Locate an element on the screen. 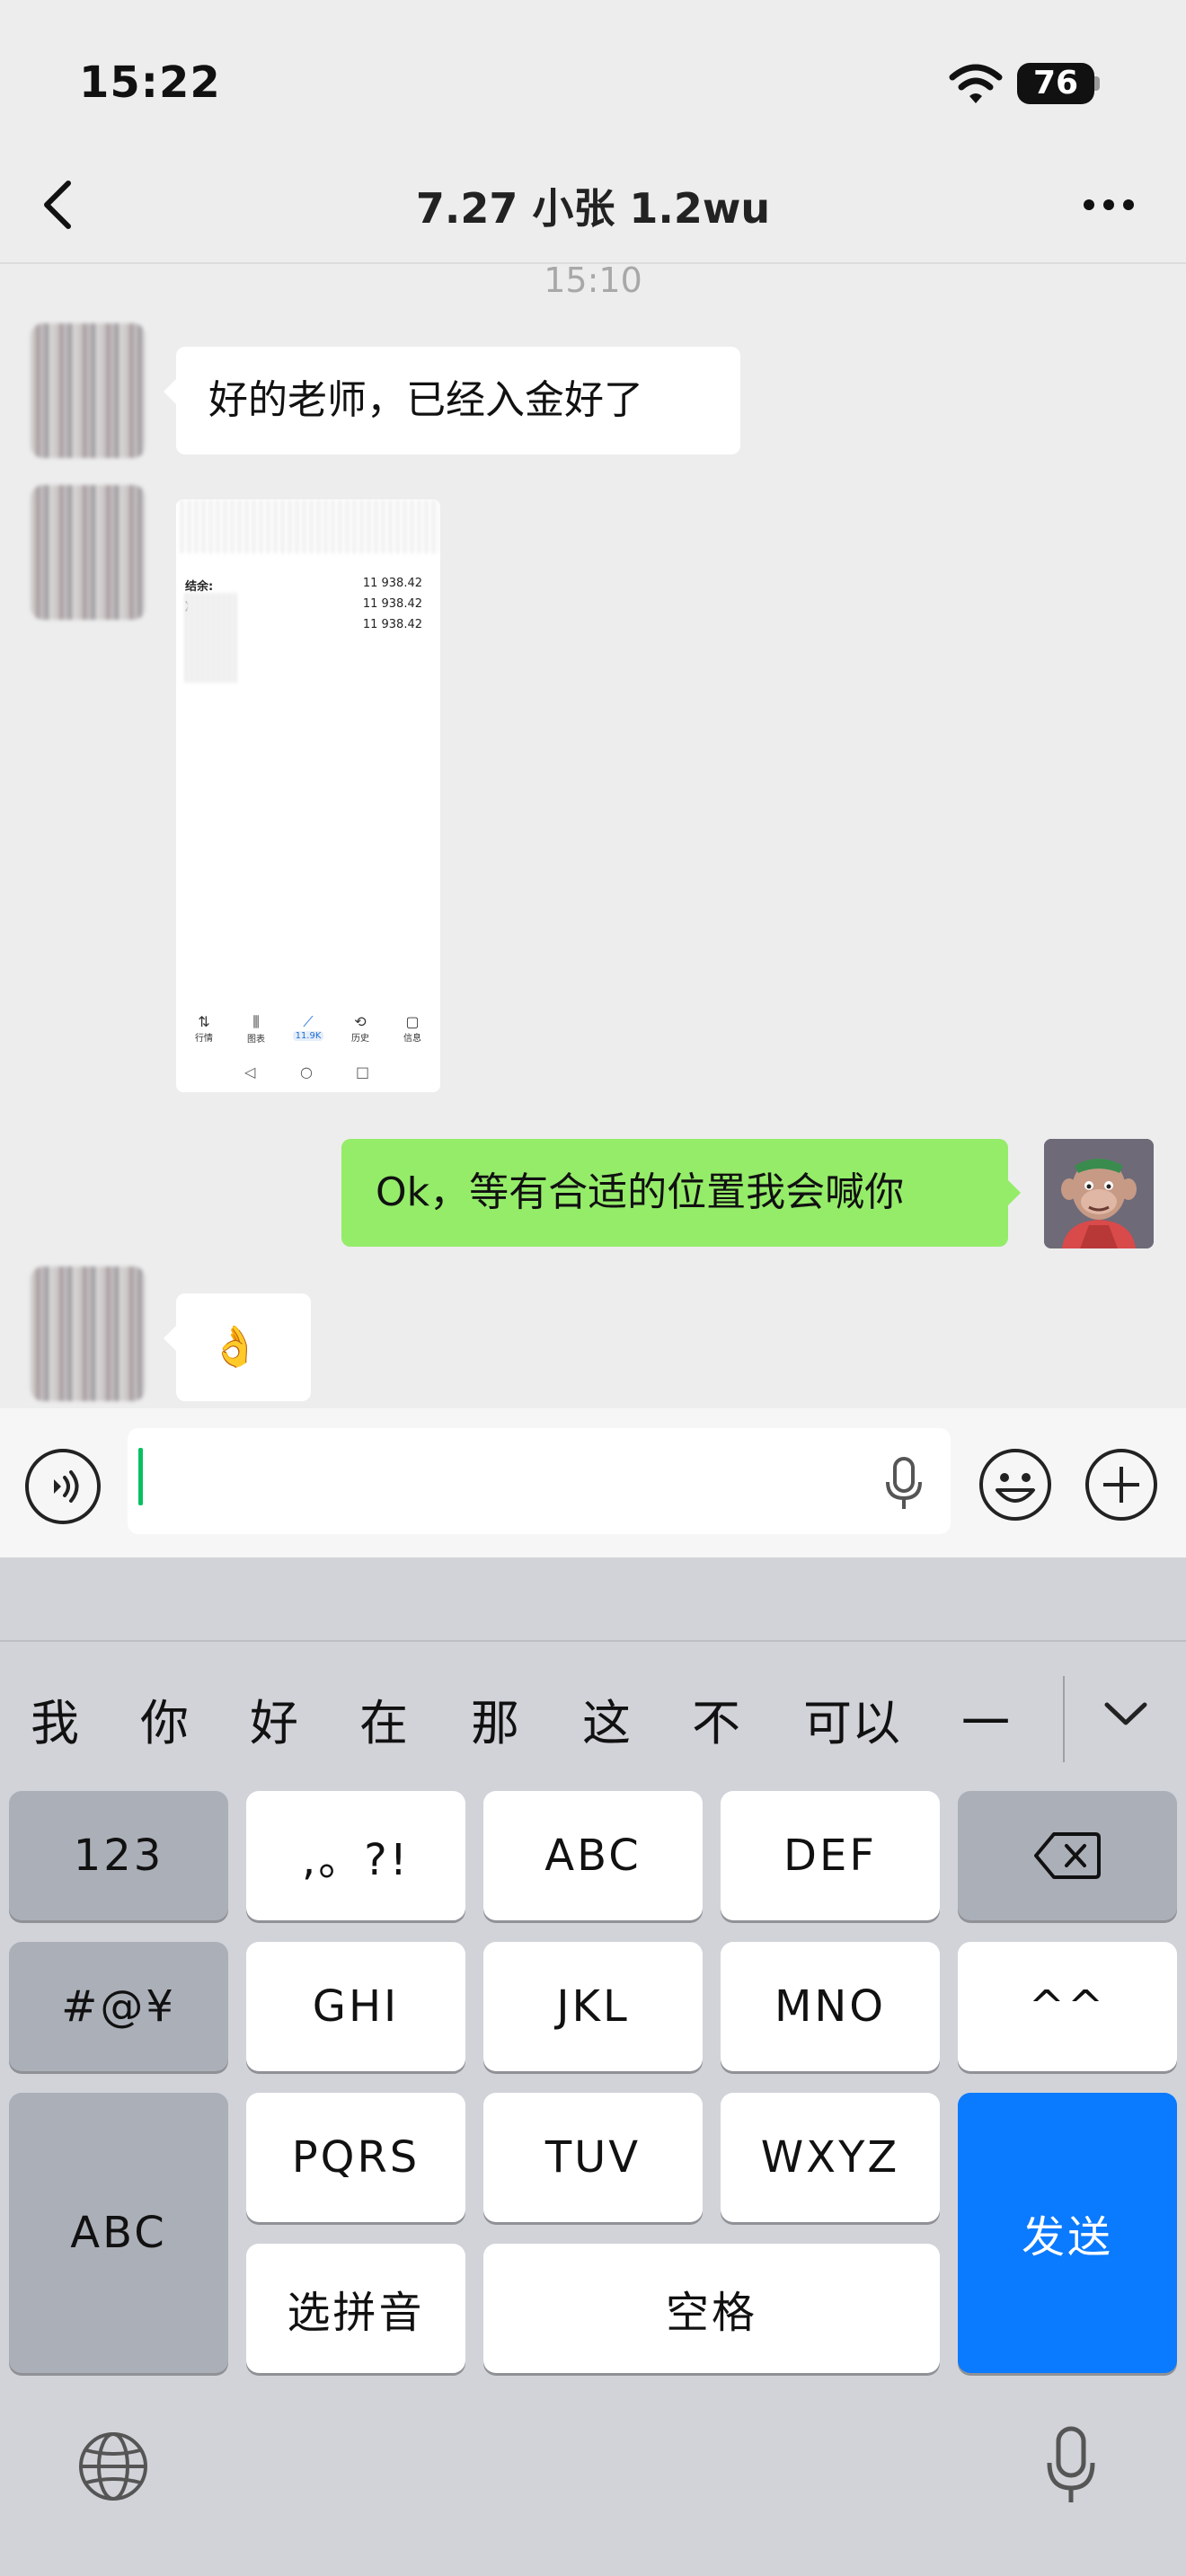 Image resolution: width=1186 pixels, height=2576 pixels. image-nav-item: ▢ 信息 is located at coordinates (412, 1028).